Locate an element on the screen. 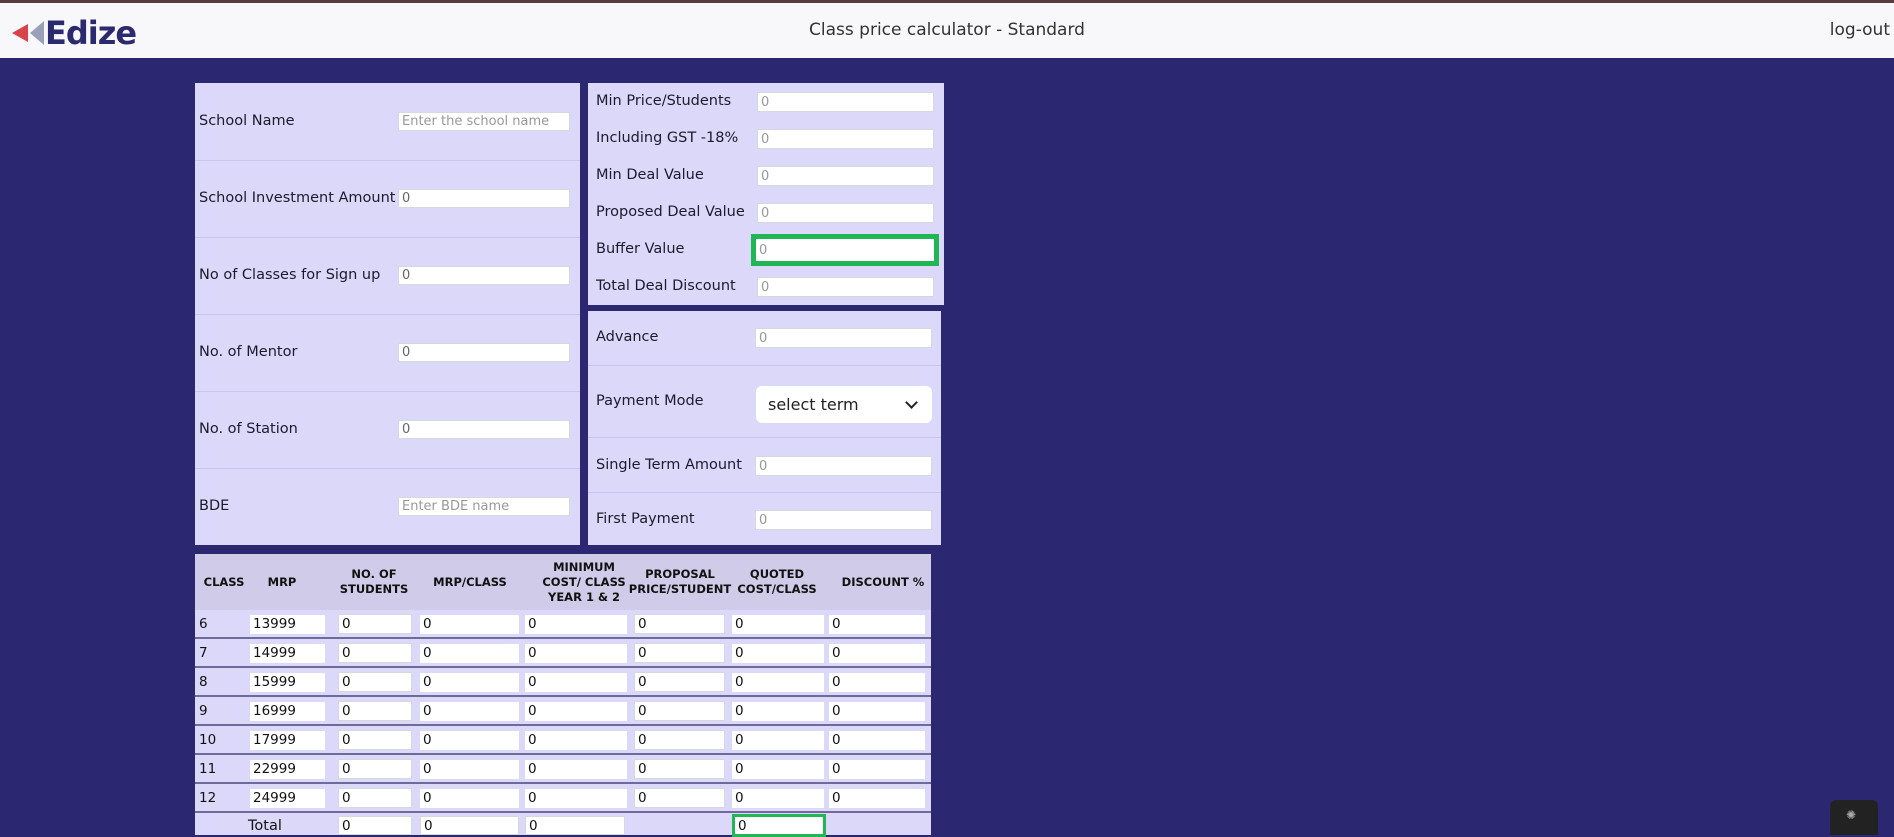 This screenshot has width=1894, height=837. table-row: 6 13999 0 0 0 0 is located at coordinates (563, 624).